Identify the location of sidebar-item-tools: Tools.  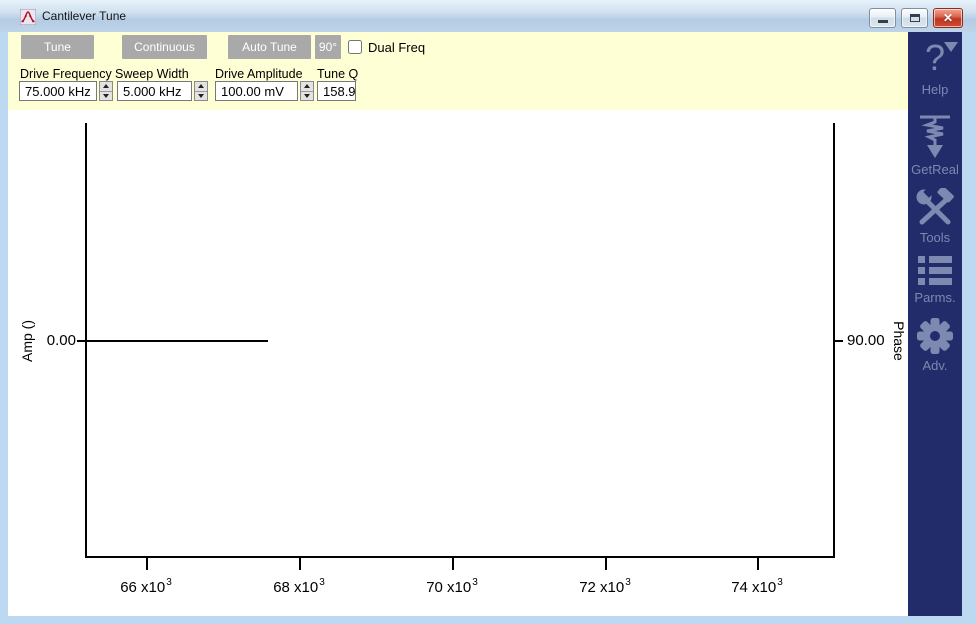
(935, 216).